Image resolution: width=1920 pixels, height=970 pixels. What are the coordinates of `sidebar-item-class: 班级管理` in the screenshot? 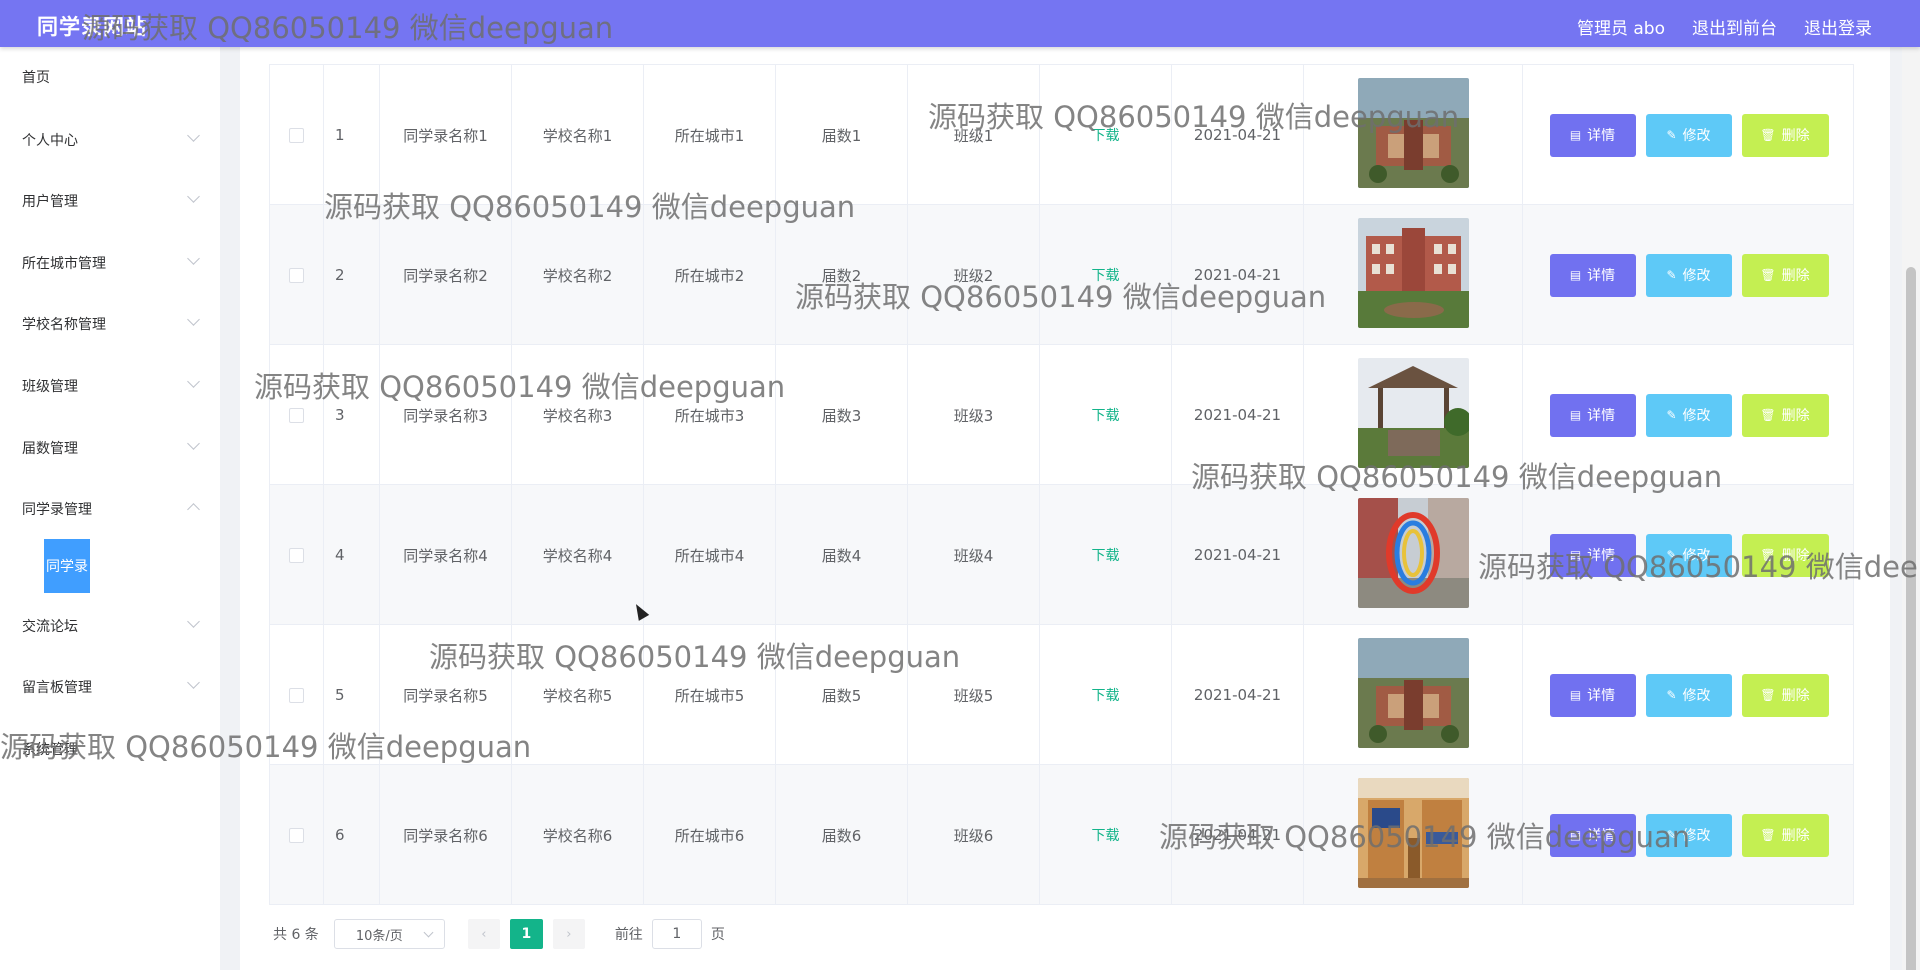 It's located at (110, 385).